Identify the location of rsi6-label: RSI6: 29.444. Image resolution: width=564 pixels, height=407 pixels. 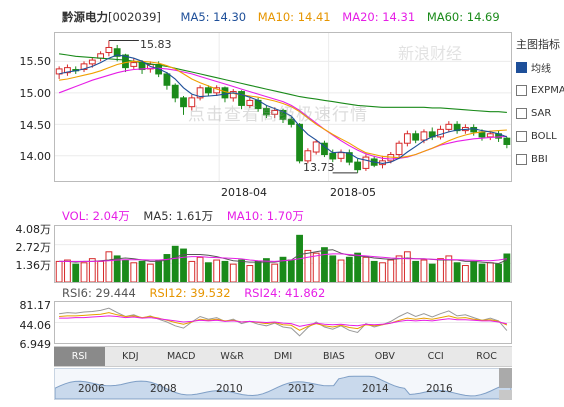
(99, 293).